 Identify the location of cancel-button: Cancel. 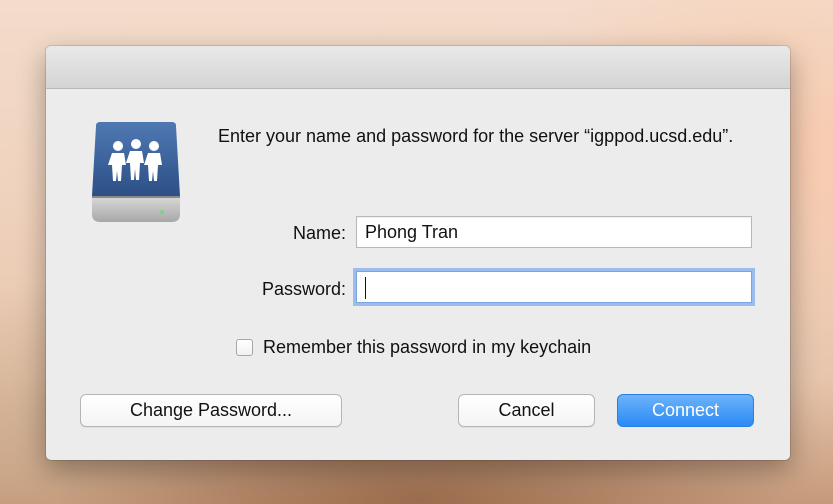
(526, 410).